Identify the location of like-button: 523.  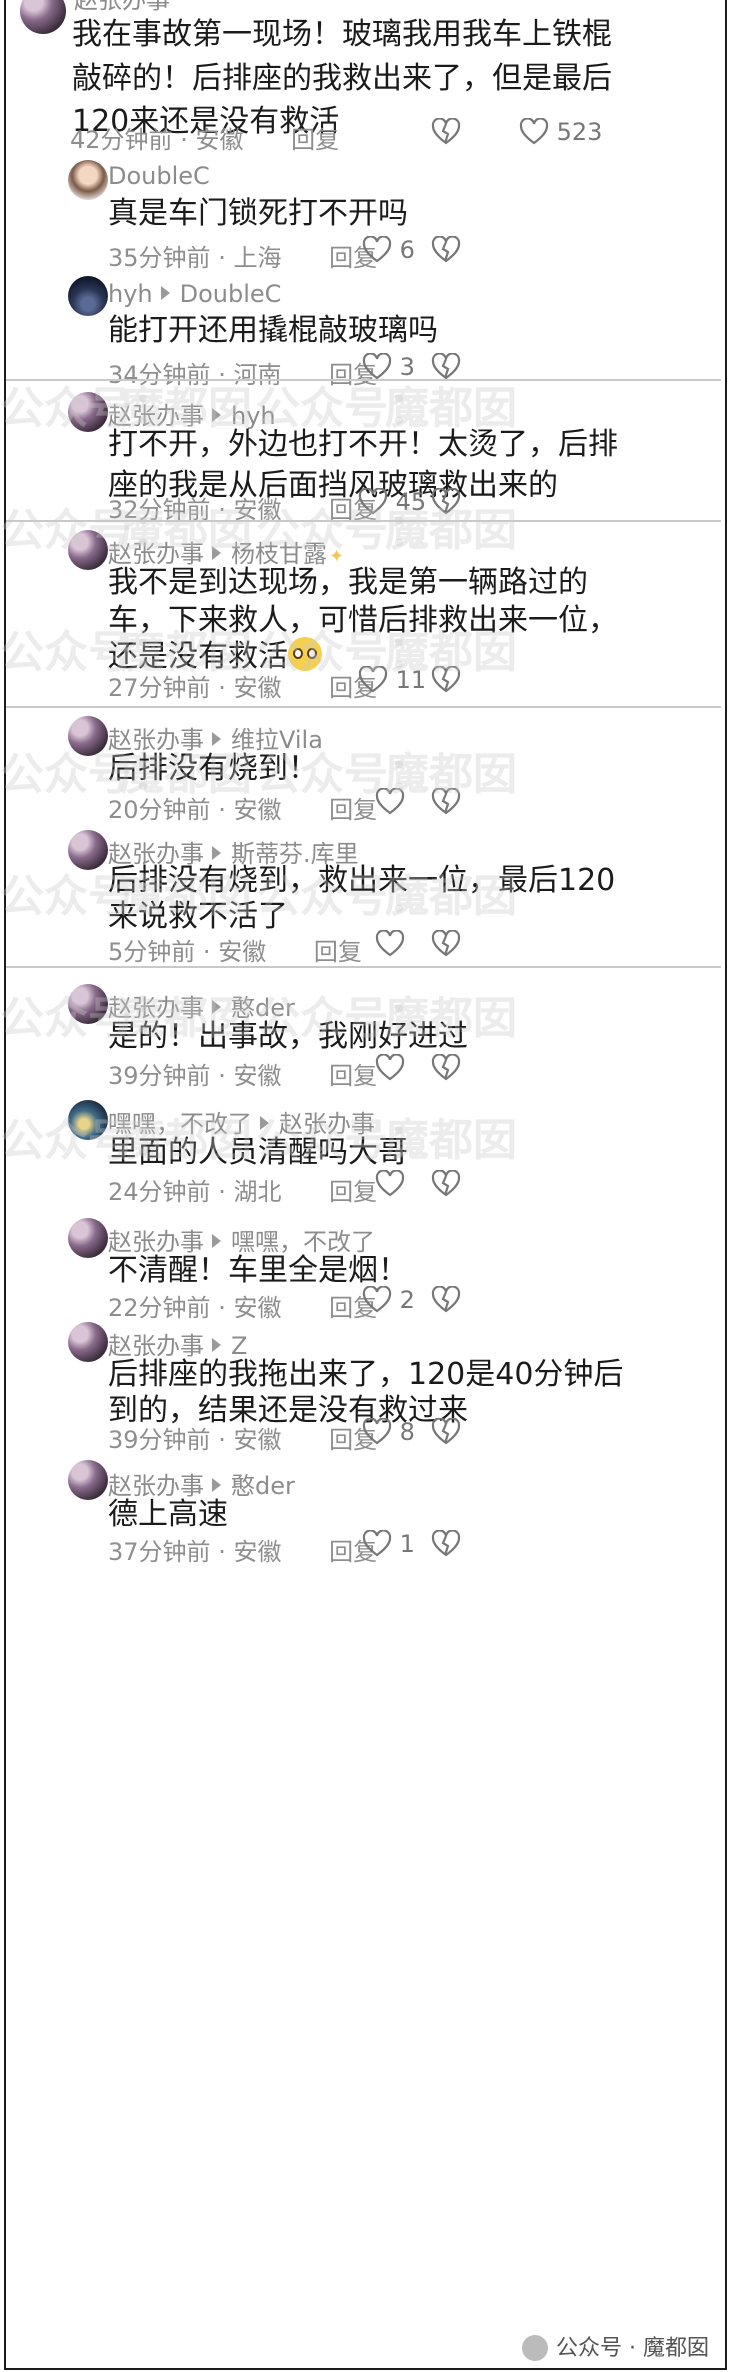
(561, 131).